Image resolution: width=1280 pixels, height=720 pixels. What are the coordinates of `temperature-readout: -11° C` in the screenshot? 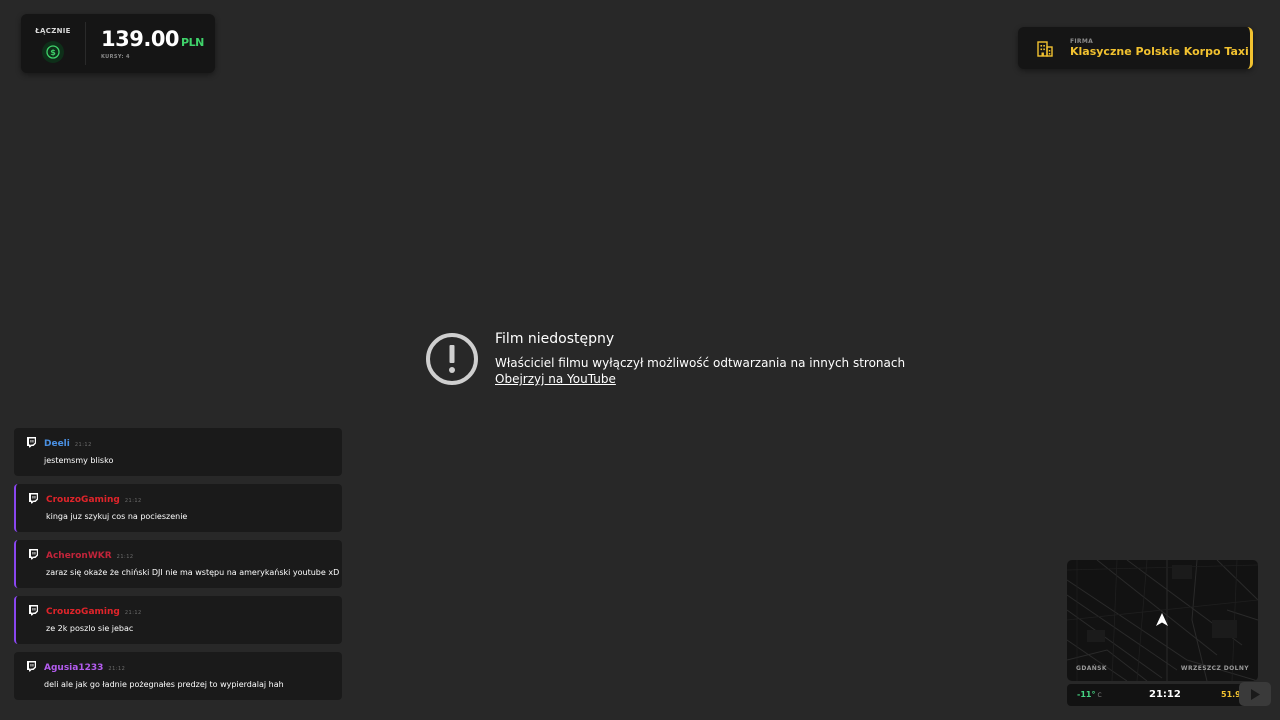 It's located at (1089, 694).